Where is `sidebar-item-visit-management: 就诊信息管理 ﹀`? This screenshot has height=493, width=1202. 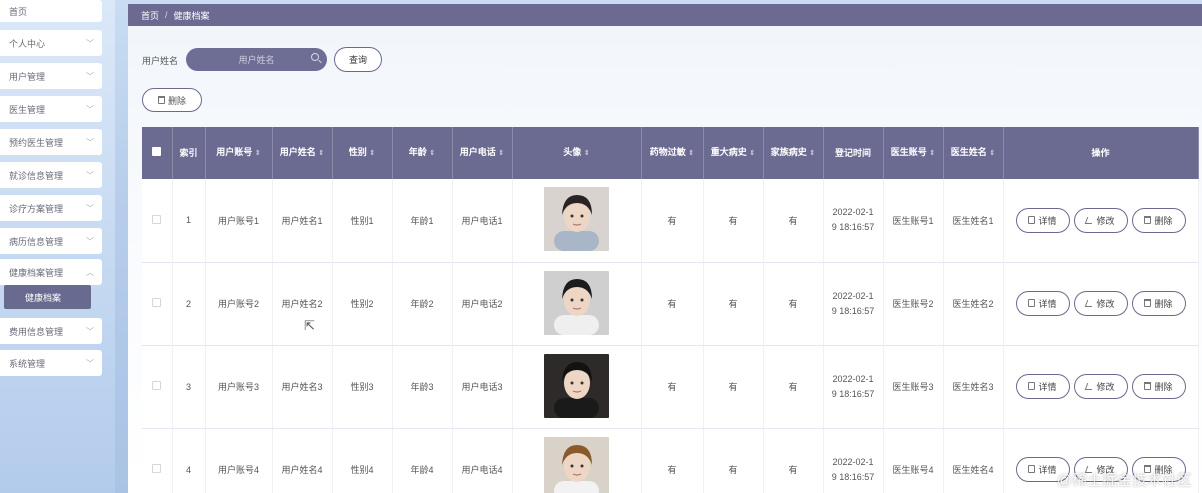
sidebar-item-visit-management: 就诊信息管理 ﹀ is located at coordinates (51, 175).